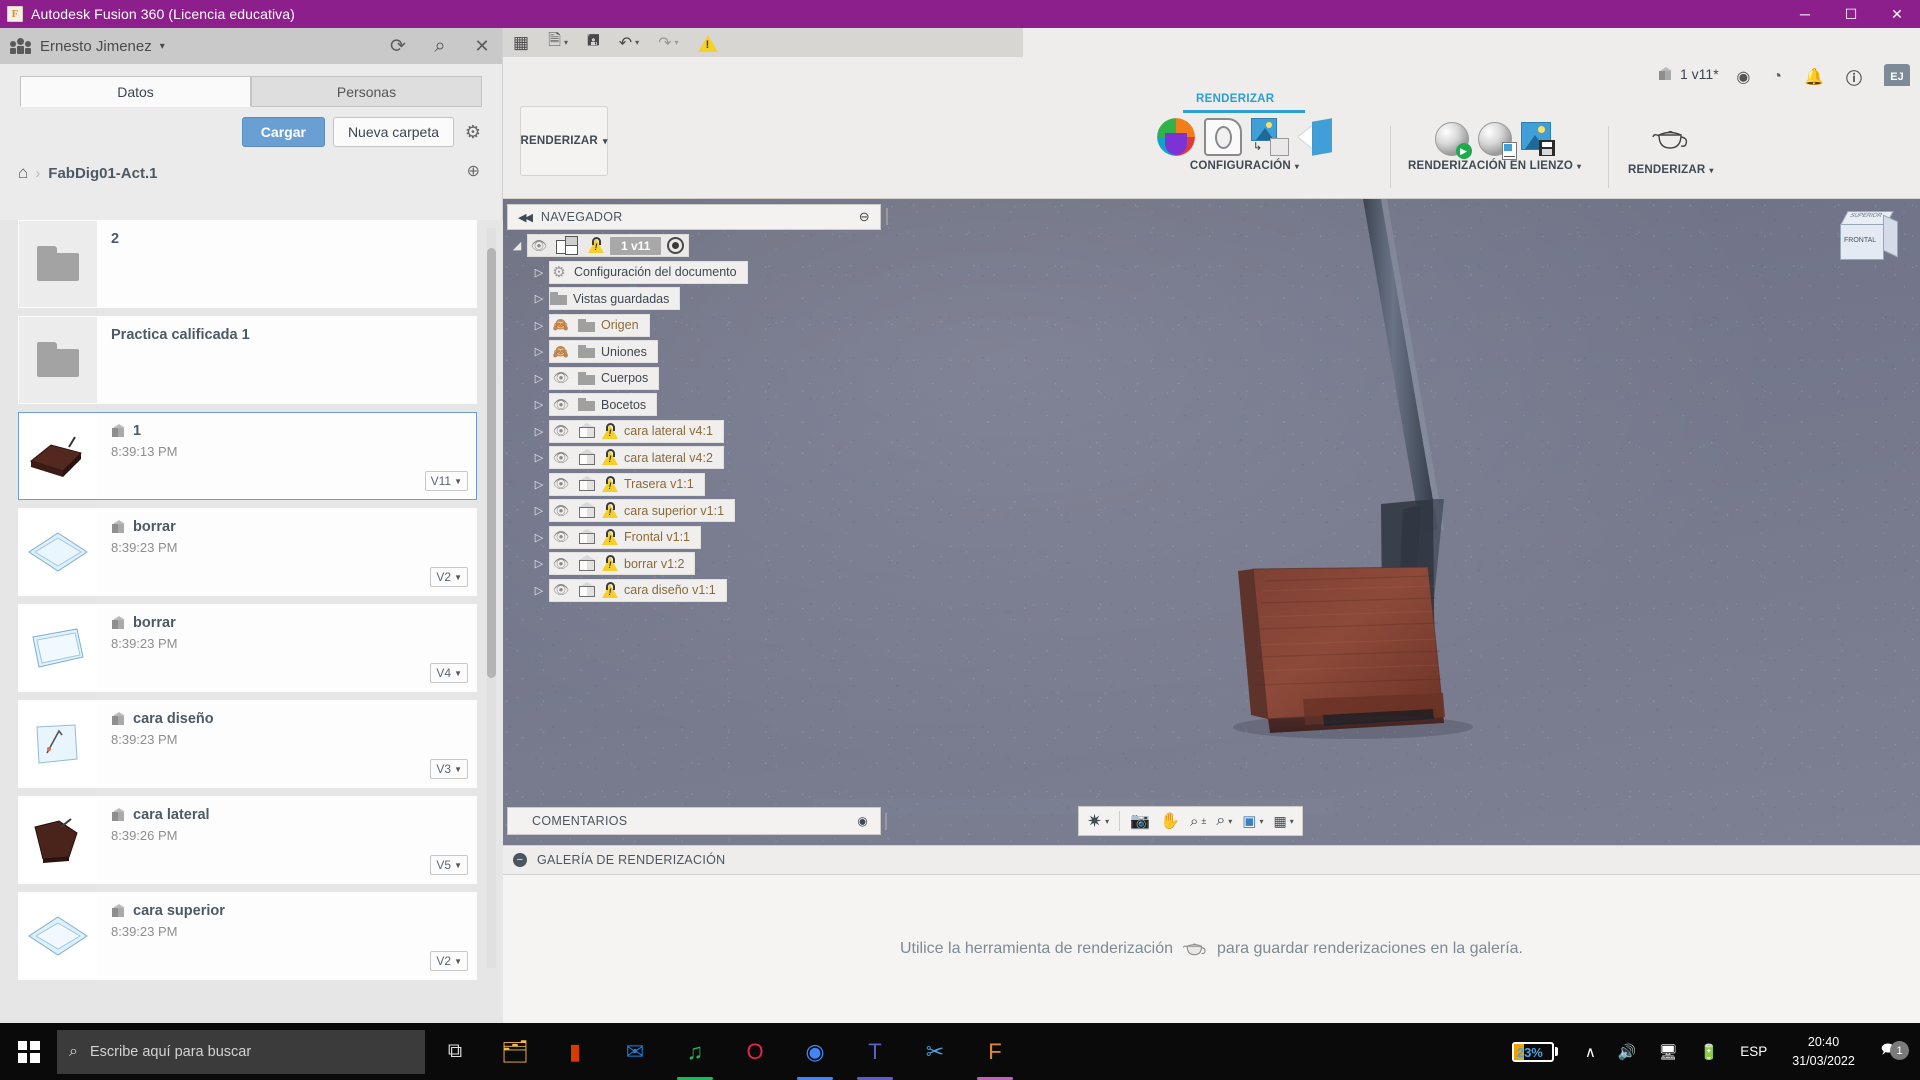 This screenshot has width=1920, height=1080. What do you see at coordinates (1869, 241) in the screenshot?
I see `view-cube: SUPERIOR FRONTAL` at bounding box center [1869, 241].